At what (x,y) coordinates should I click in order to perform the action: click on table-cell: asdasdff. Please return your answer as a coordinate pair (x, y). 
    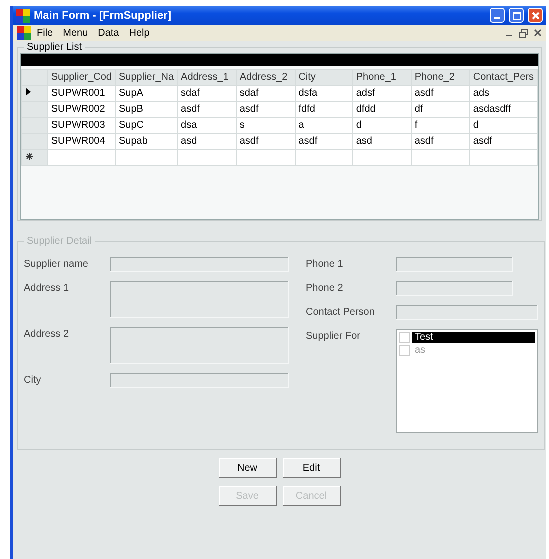
    Looking at the image, I should click on (504, 110).